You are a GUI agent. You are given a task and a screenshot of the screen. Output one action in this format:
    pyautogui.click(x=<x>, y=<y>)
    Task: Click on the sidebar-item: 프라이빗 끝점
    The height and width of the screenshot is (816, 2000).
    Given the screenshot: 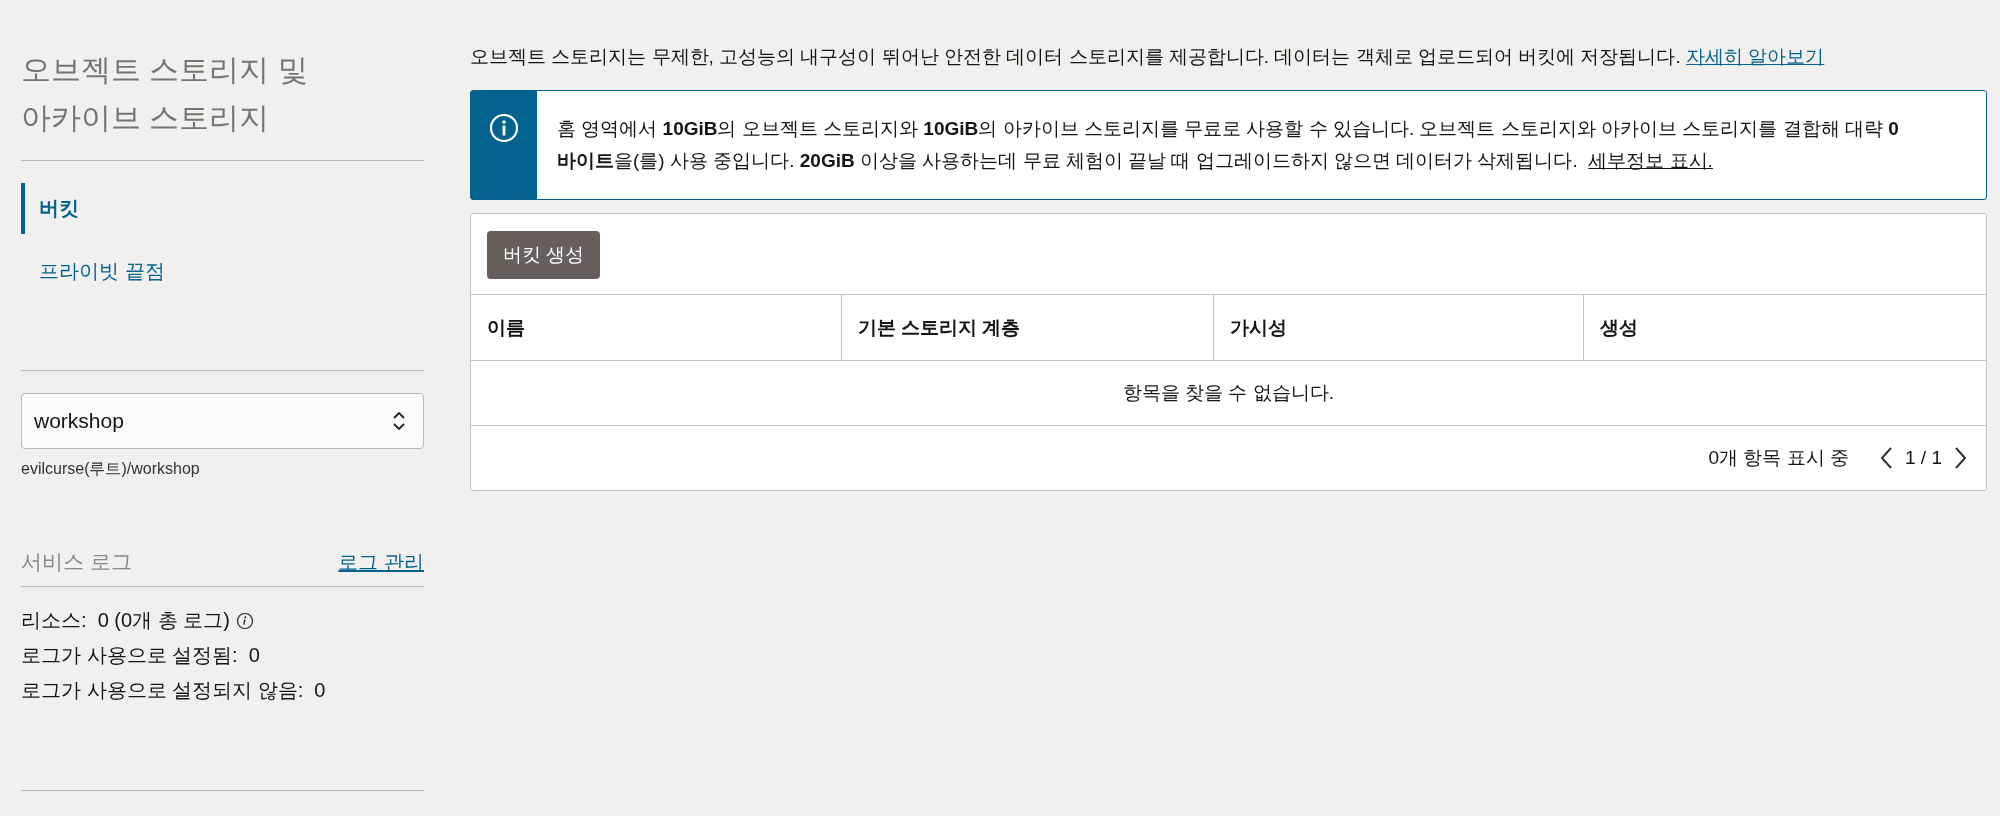 What is the action you would take?
    pyautogui.click(x=93, y=271)
    